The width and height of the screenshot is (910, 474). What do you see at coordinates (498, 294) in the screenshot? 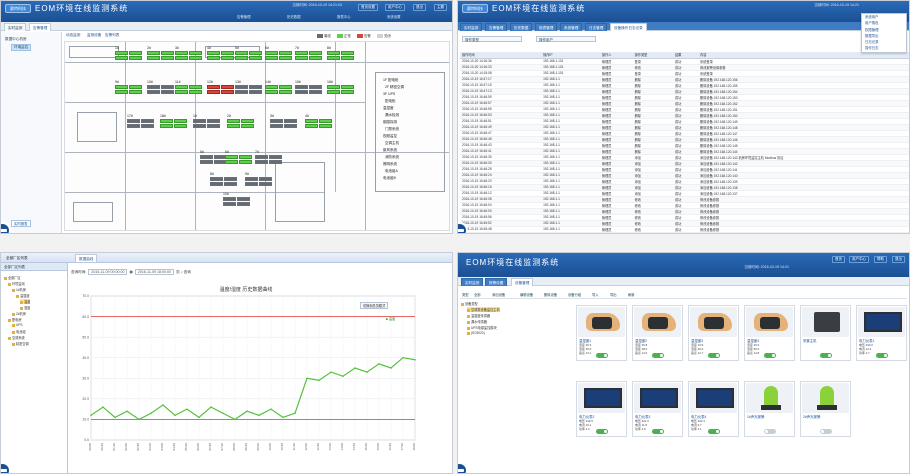
I see `toolbar-item: 添加设备` at bounding box center [498, 294].